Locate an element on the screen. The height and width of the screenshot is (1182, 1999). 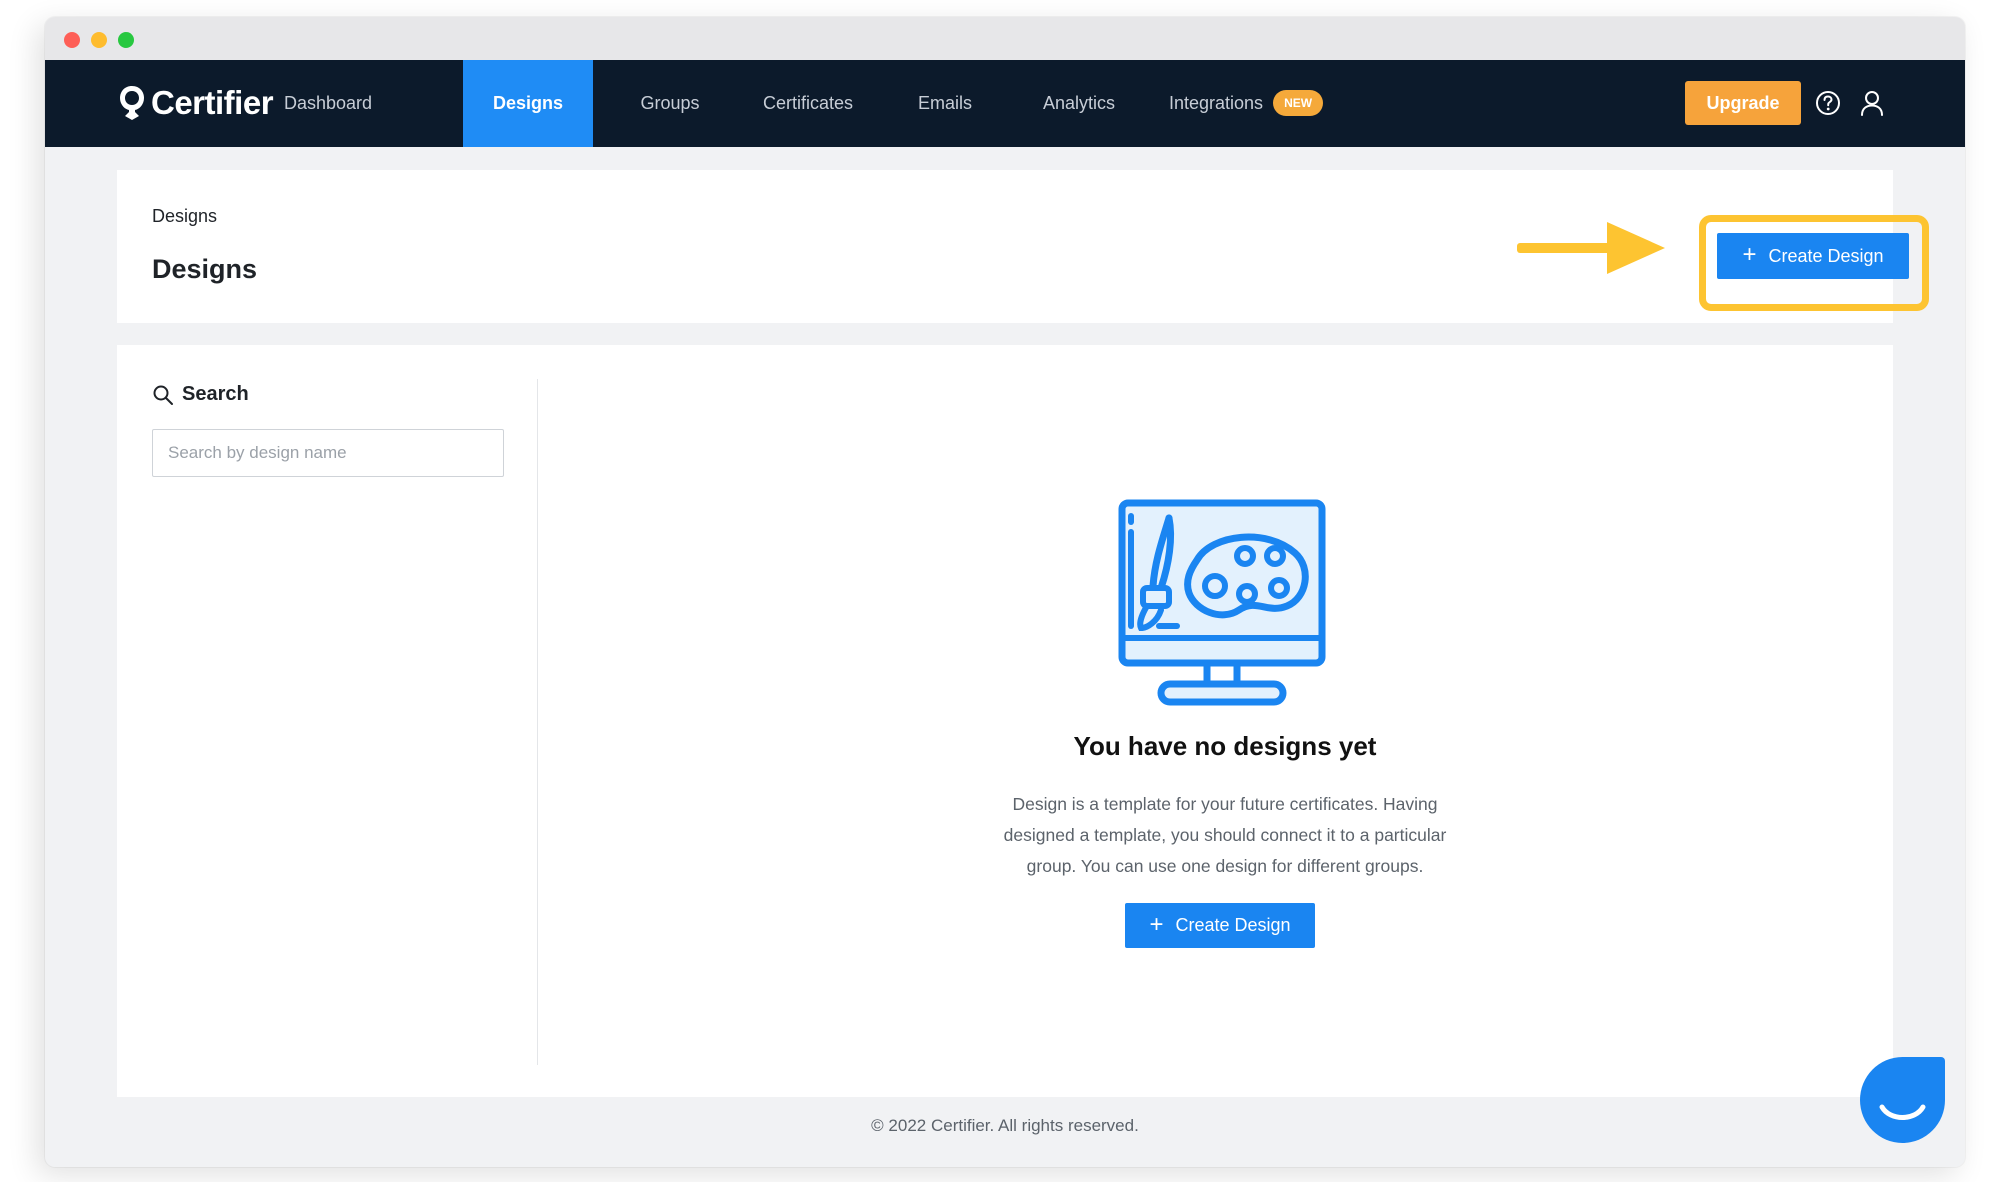
help-icon is located at coordinates (1828, 103).